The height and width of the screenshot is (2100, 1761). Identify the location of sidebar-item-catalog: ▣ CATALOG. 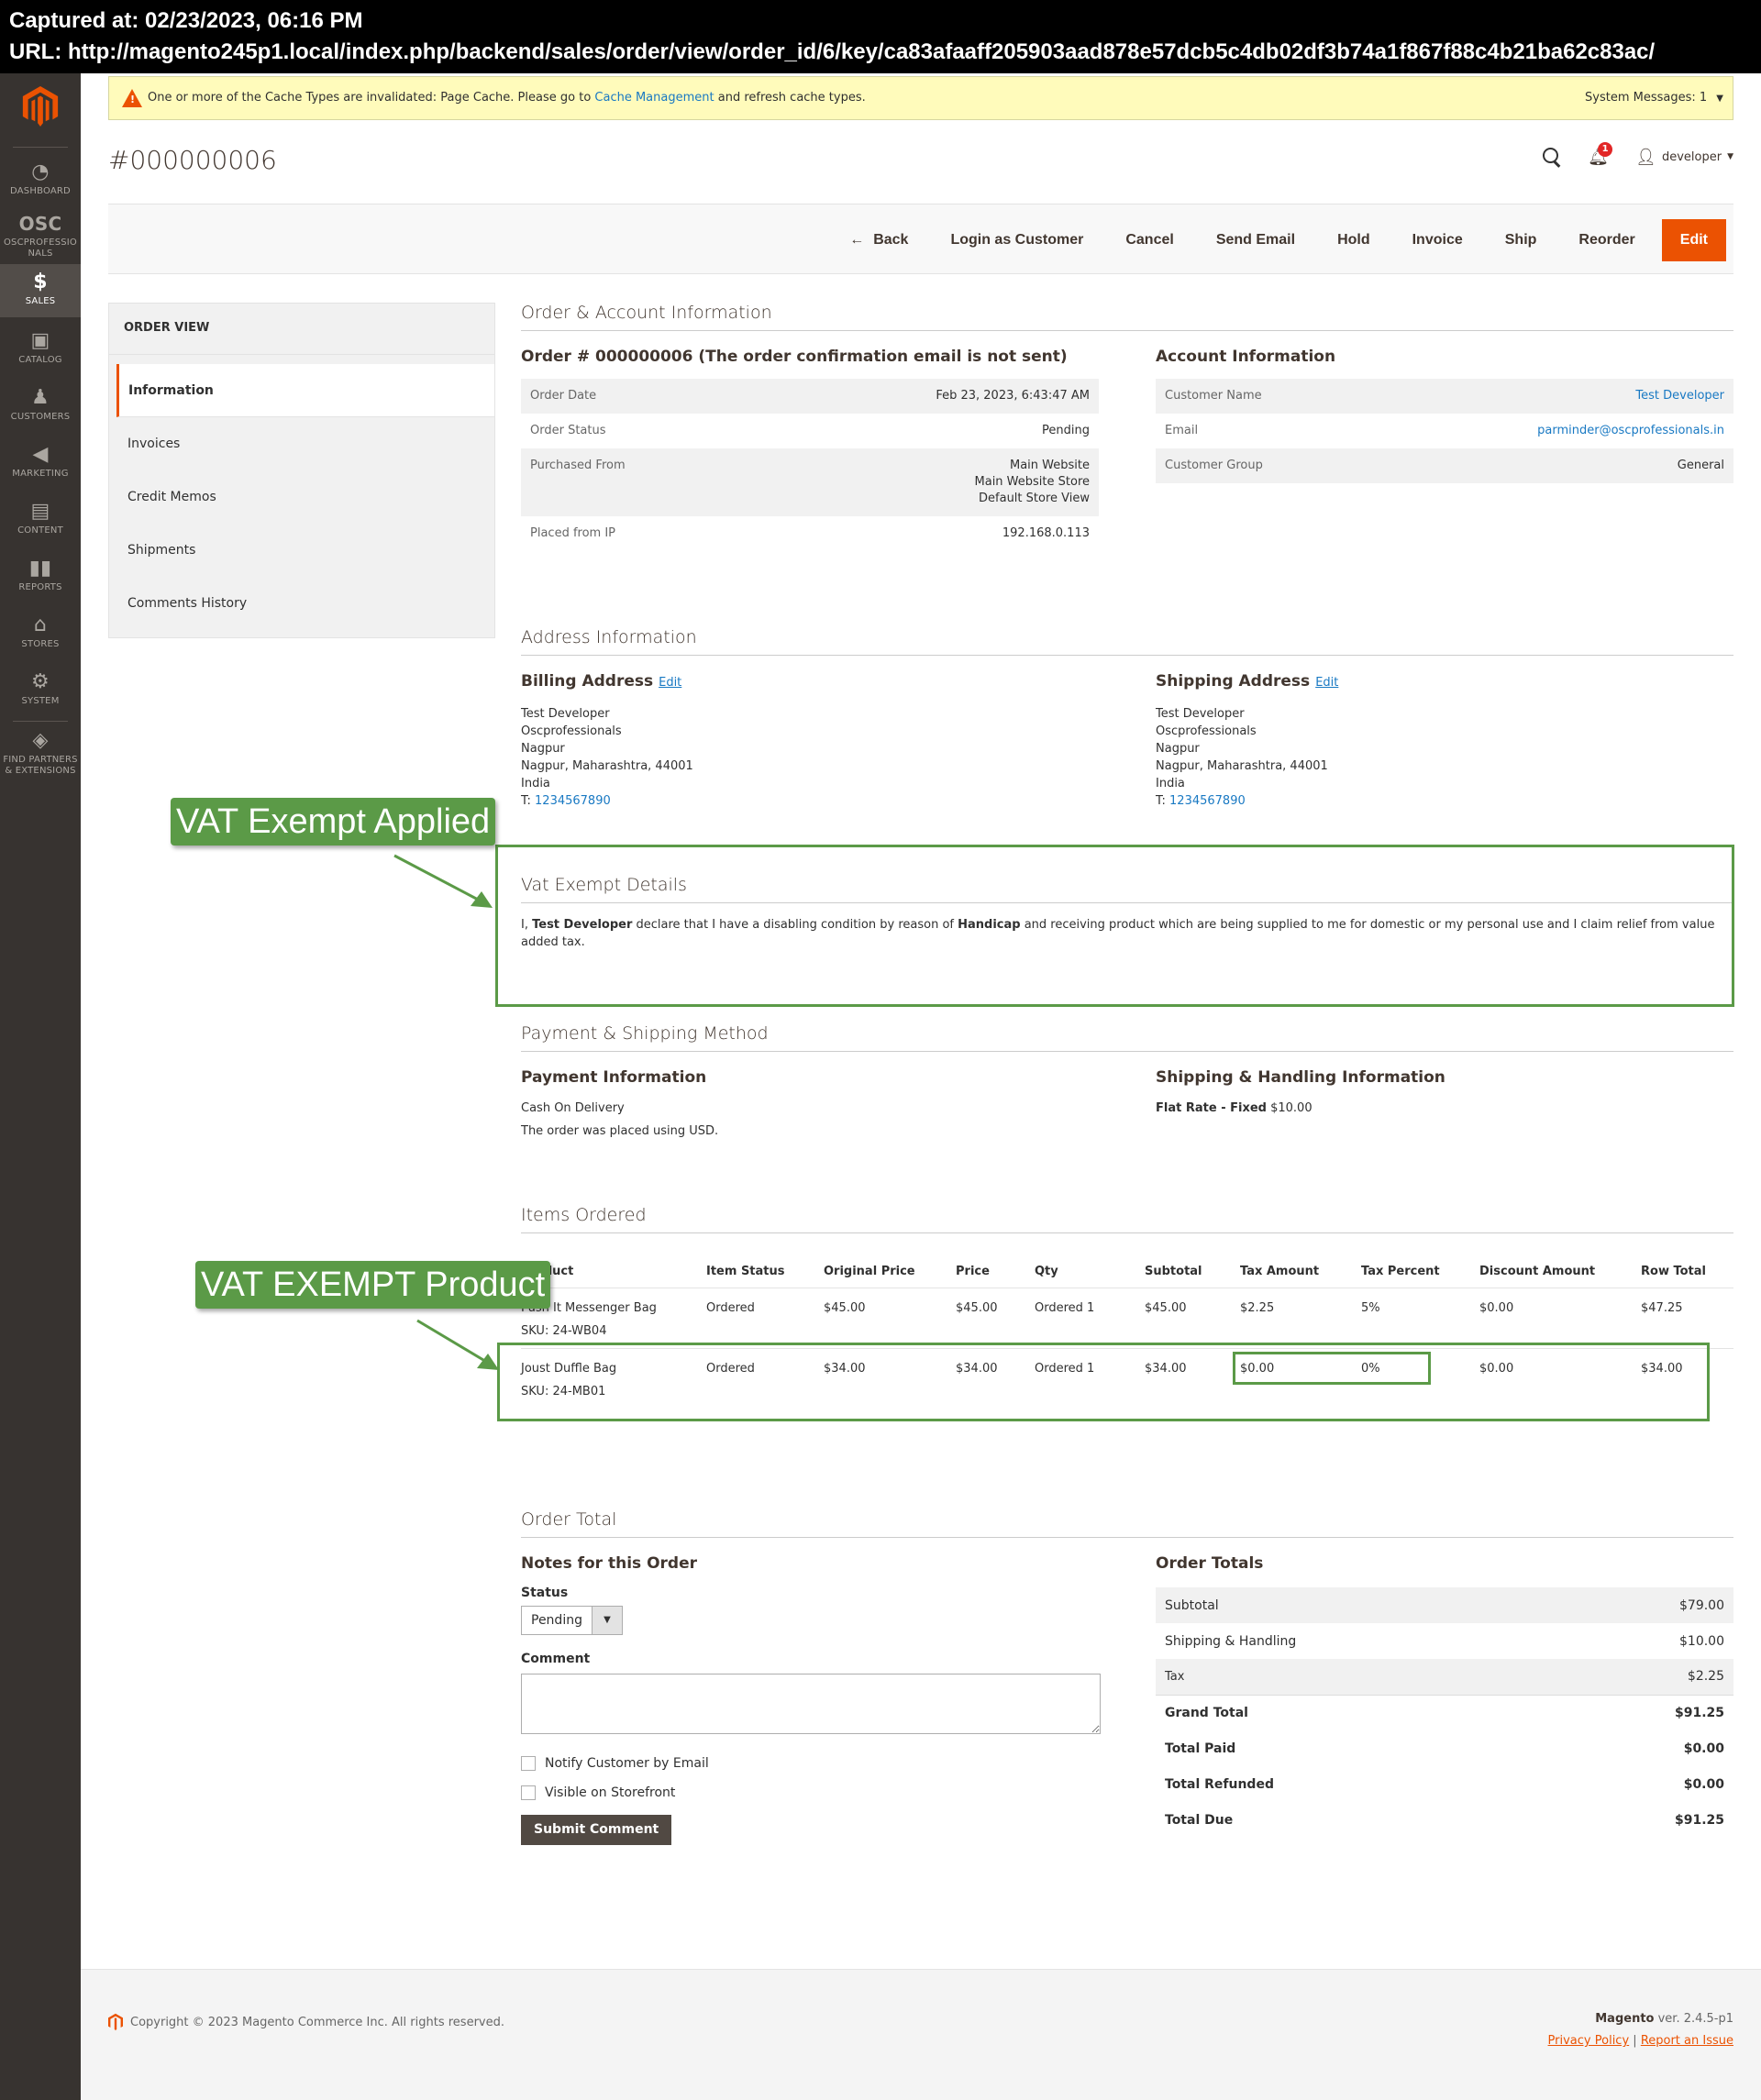
(40, 351).